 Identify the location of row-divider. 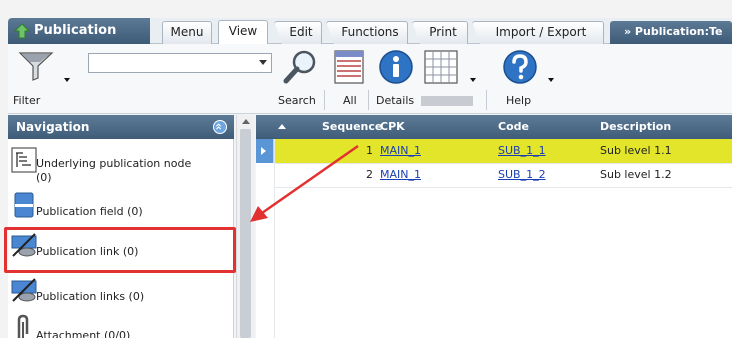
(503, 187).